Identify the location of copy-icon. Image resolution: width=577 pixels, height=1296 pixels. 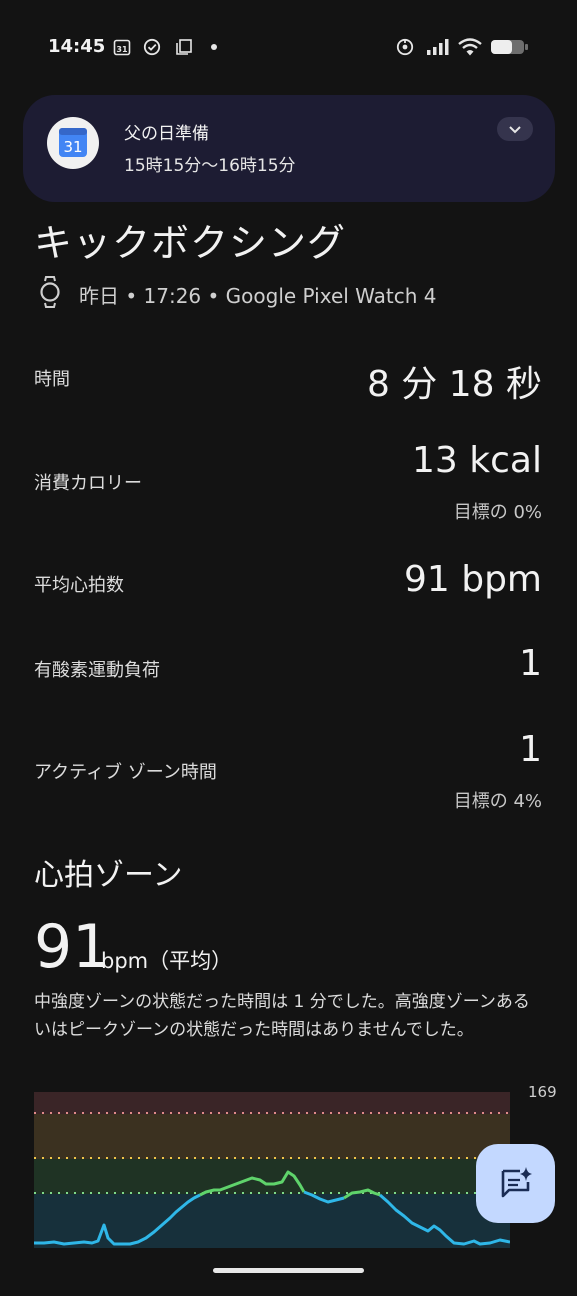
(184, 47).